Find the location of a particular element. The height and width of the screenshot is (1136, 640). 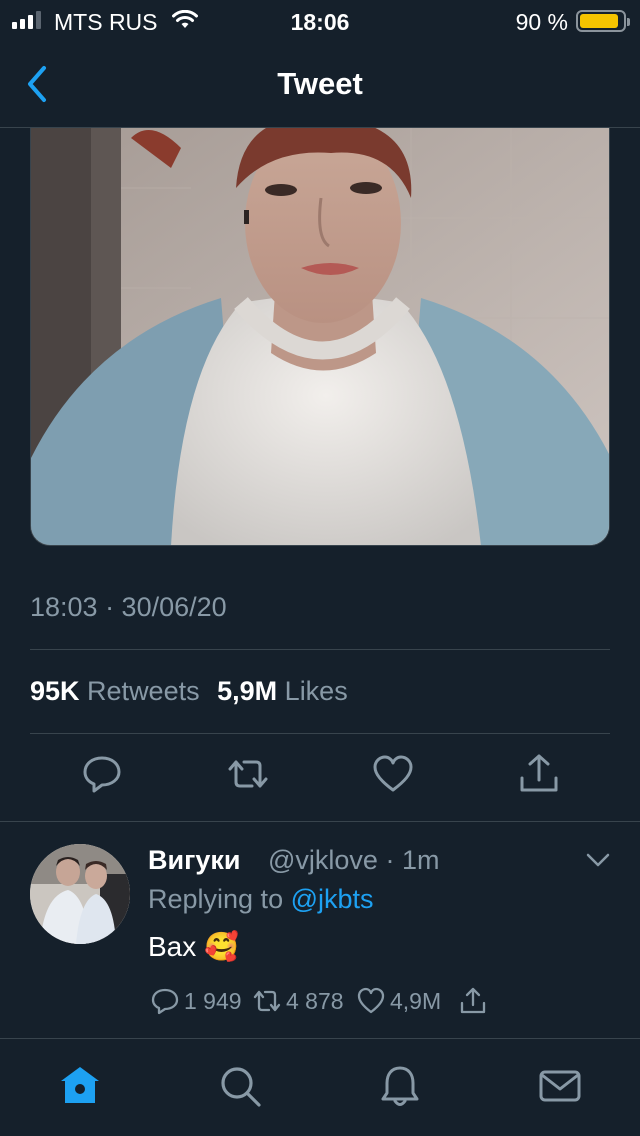

search-icon is located at coordinates (240, 1086).